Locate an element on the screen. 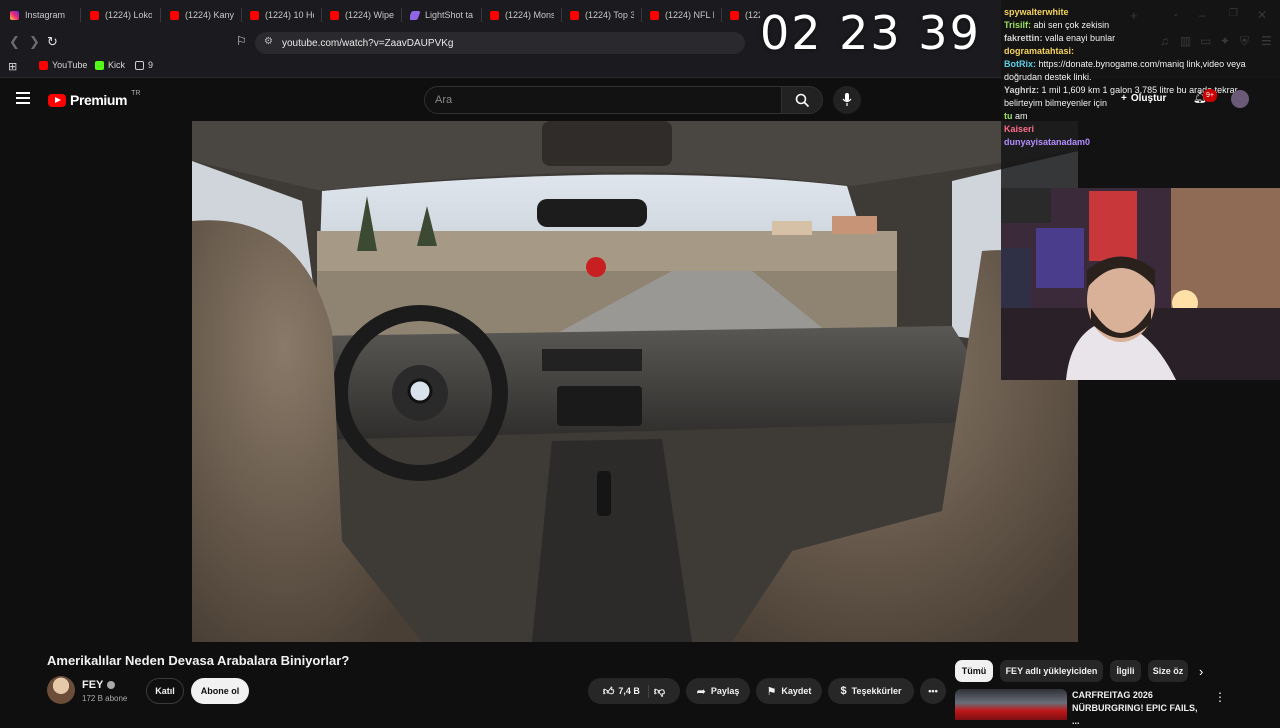  browser-tab: (1224) Monst is located at coordinates (522, 15).